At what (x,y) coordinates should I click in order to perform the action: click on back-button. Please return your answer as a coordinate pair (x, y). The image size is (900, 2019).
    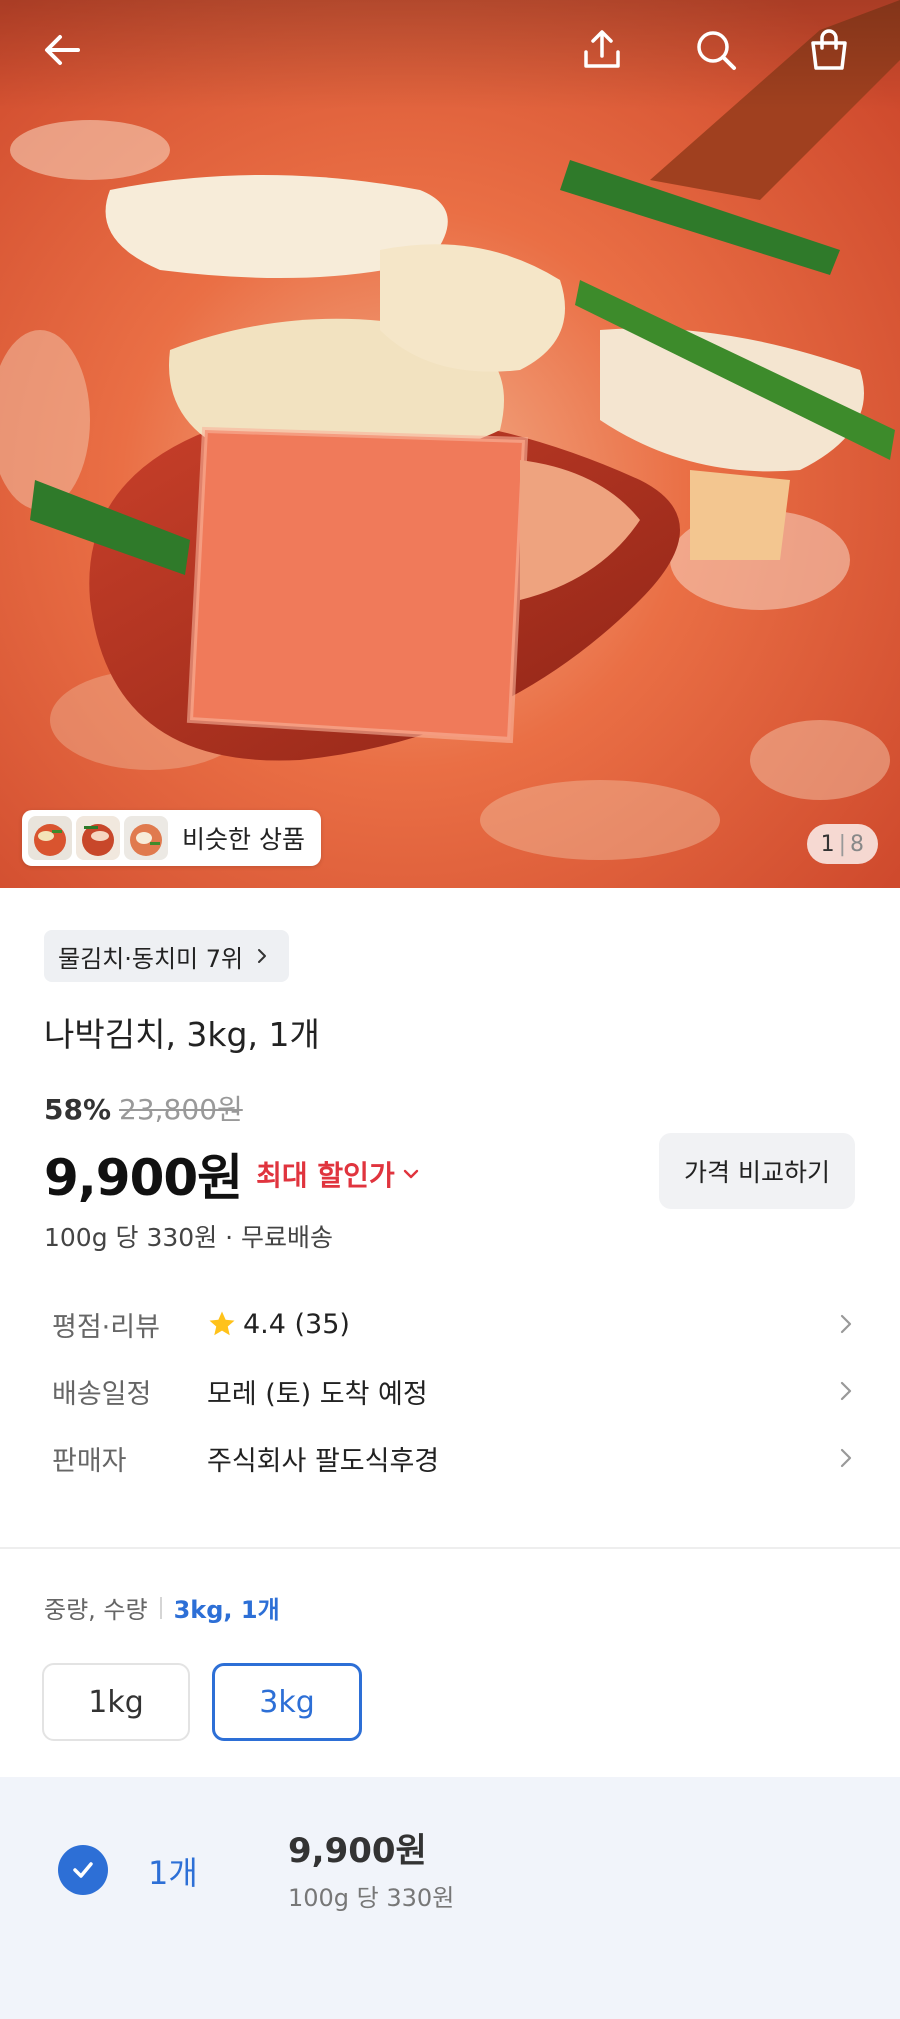
    Looking at the image, I should click on (62, 50).